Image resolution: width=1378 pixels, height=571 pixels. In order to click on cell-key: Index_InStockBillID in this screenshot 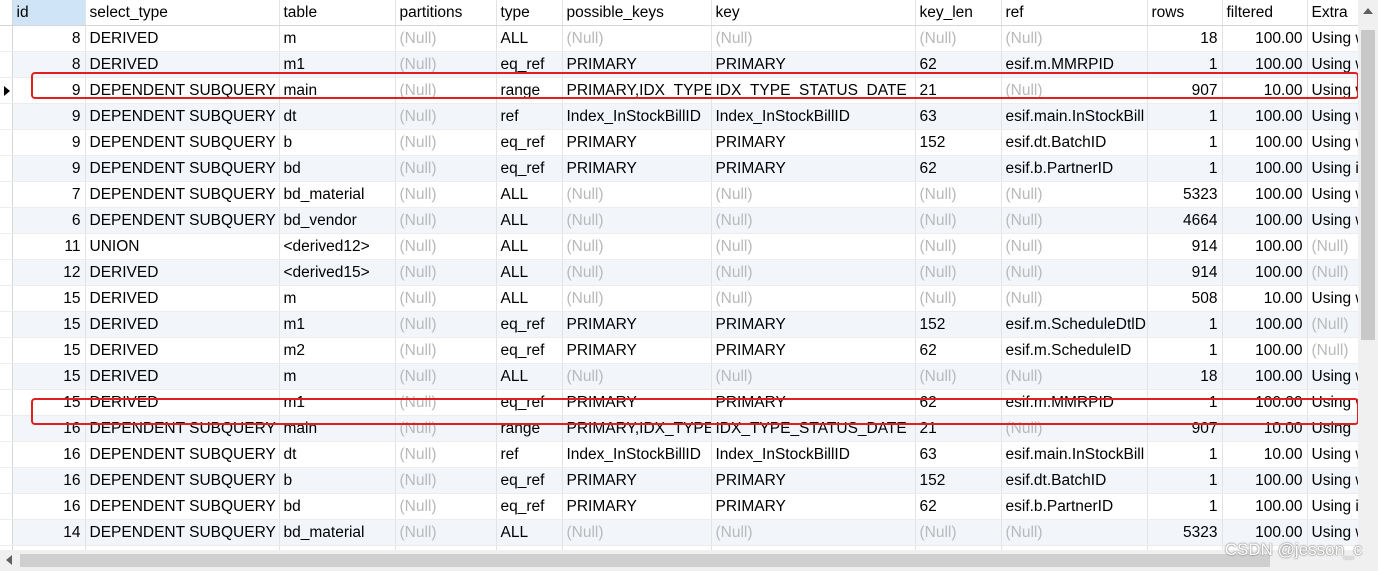, I will do `click(813, 454)`.